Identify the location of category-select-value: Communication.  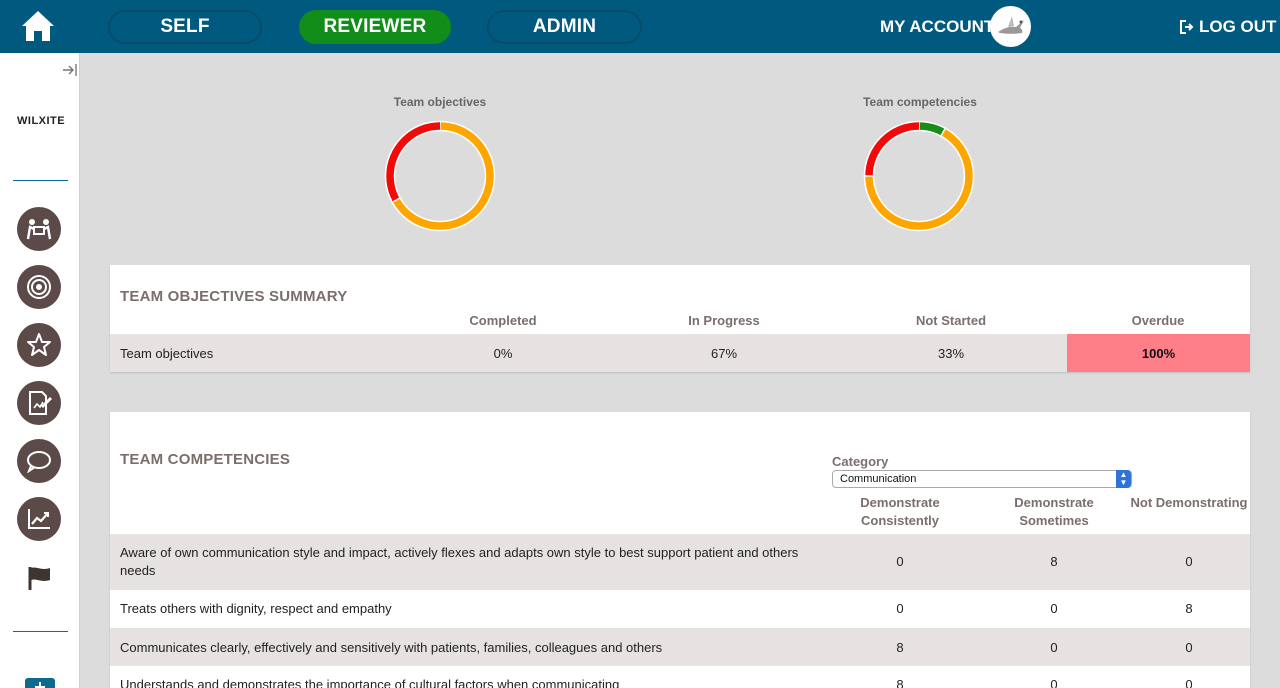
(878, 479).